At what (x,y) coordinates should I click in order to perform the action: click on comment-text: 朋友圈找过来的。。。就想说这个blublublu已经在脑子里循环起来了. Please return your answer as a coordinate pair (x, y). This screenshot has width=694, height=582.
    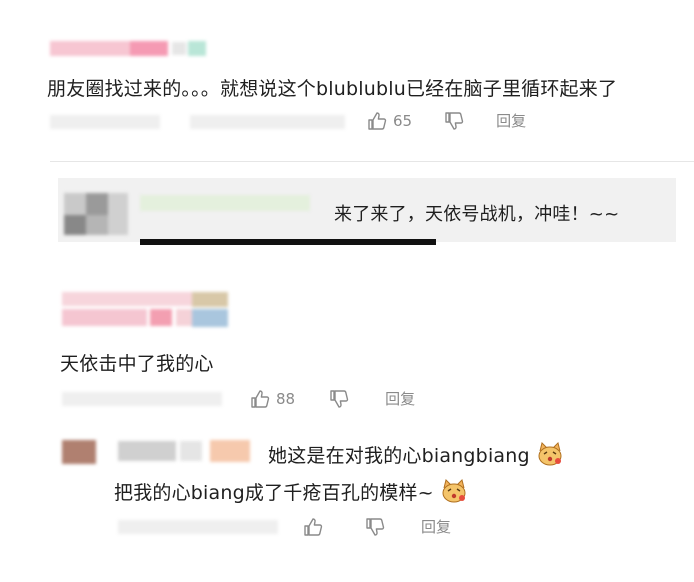
    Looking at the image, I should click on (332, 89).